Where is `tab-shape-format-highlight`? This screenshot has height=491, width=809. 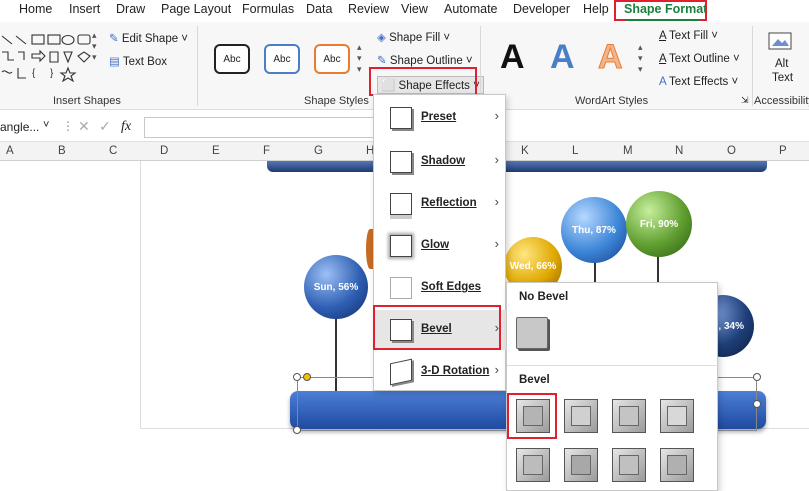 tab-shape-format-highlight is located at coordinates (660, 10).